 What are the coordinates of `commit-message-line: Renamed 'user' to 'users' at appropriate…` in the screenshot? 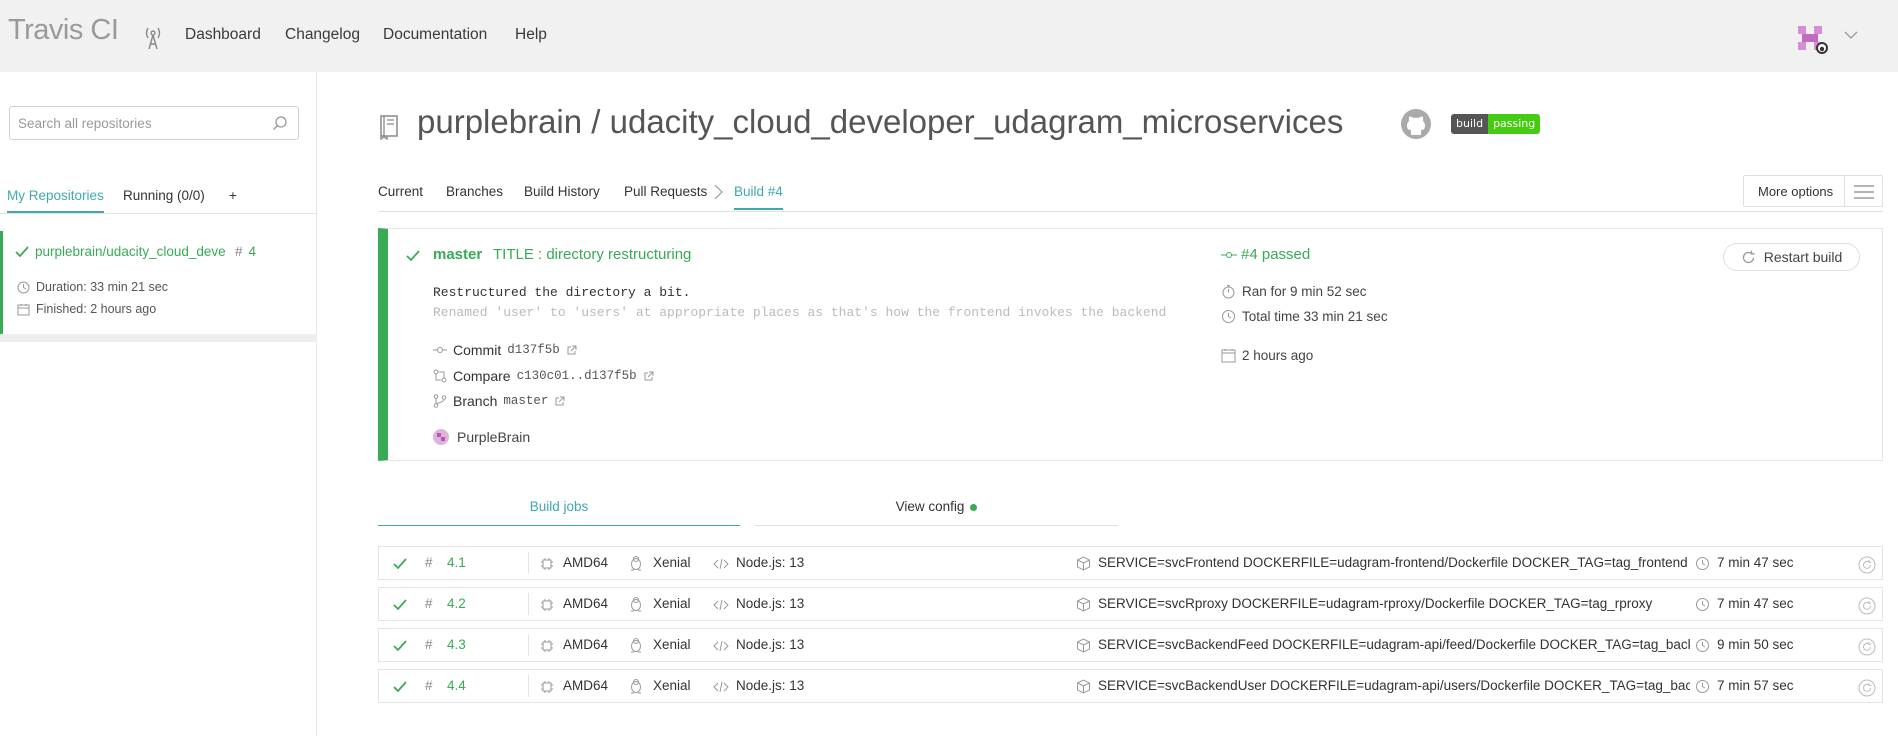 It's located at (800, 312).